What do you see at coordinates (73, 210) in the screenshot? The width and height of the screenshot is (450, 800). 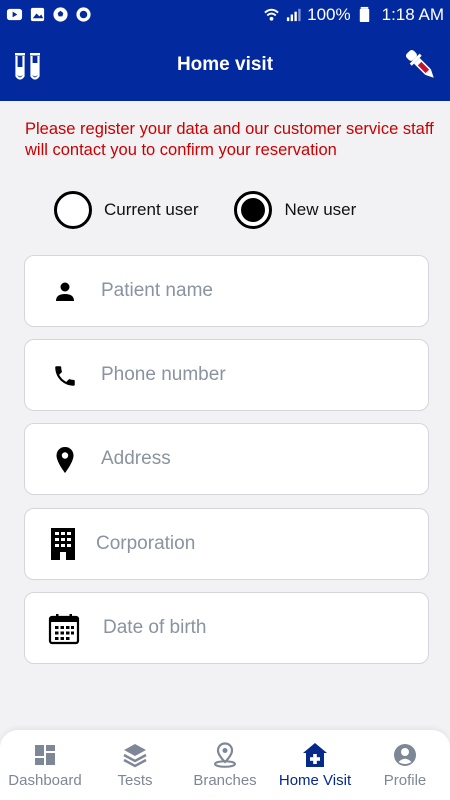 I see `radio-button-unchecked` at bounding box center [73, 210].